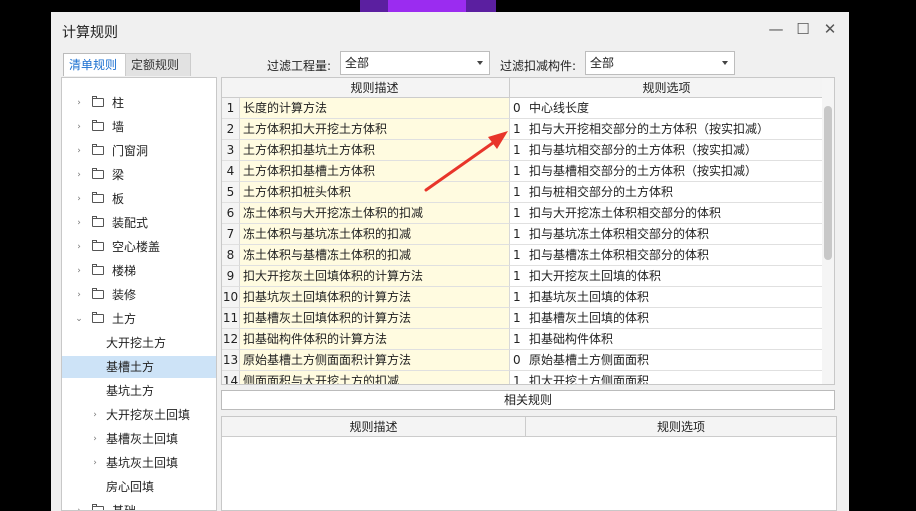 The image size is (916, 511). I want to click on arrow-head, so click(498, 140).